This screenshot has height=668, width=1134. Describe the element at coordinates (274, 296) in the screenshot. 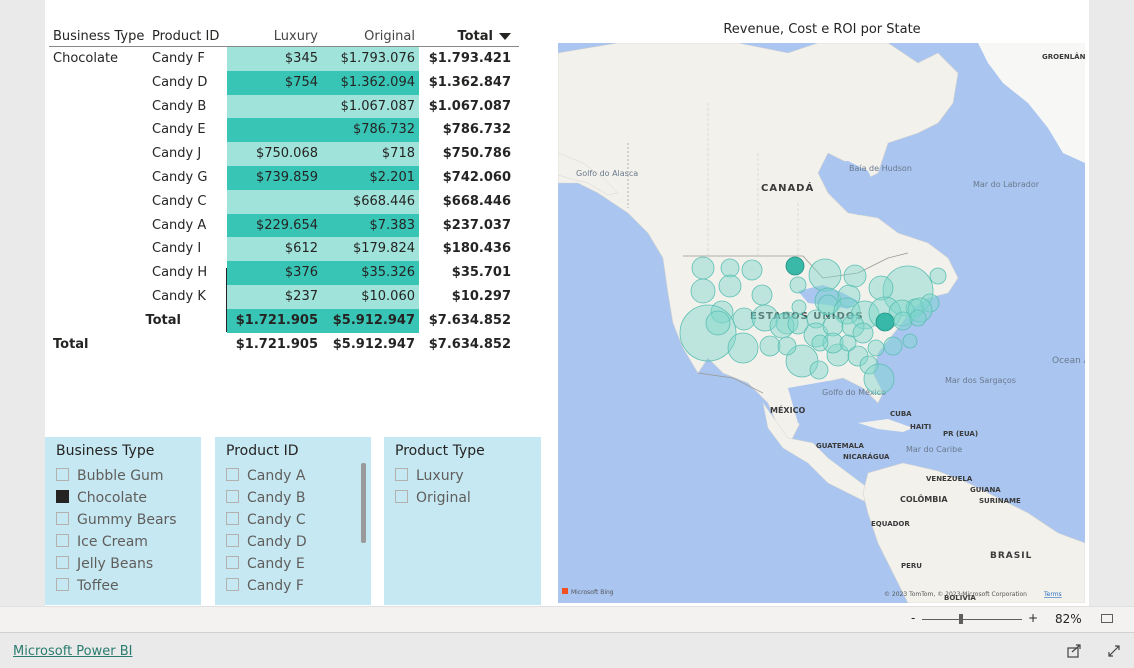

I see `row-luxury-value: $237` at that location.